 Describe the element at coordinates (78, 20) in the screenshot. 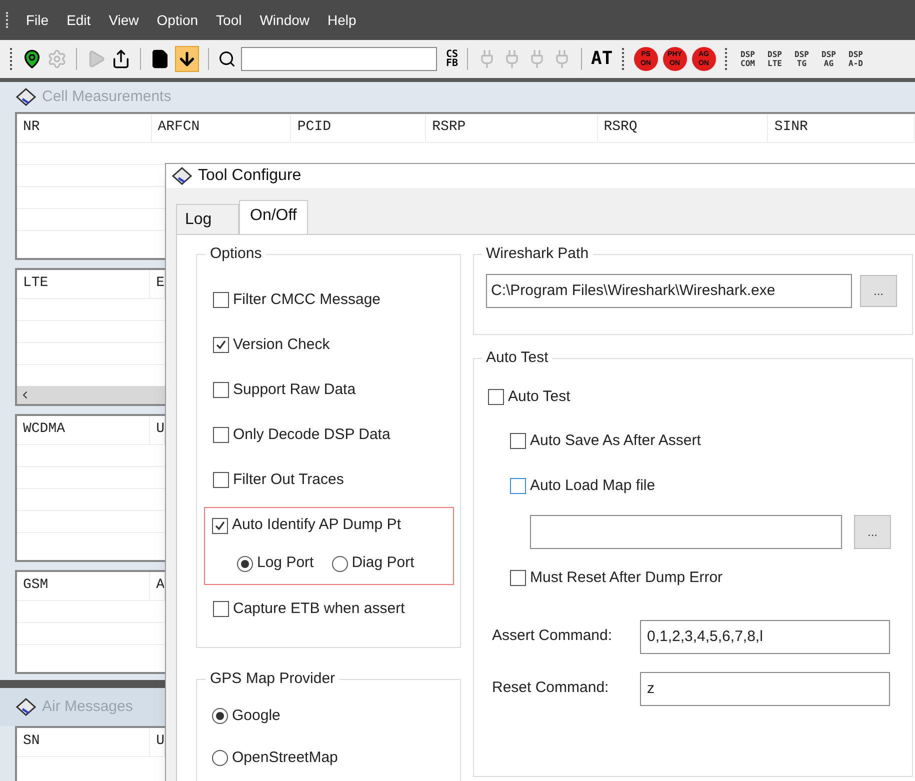

I see `menu-item: Edit` at that location.